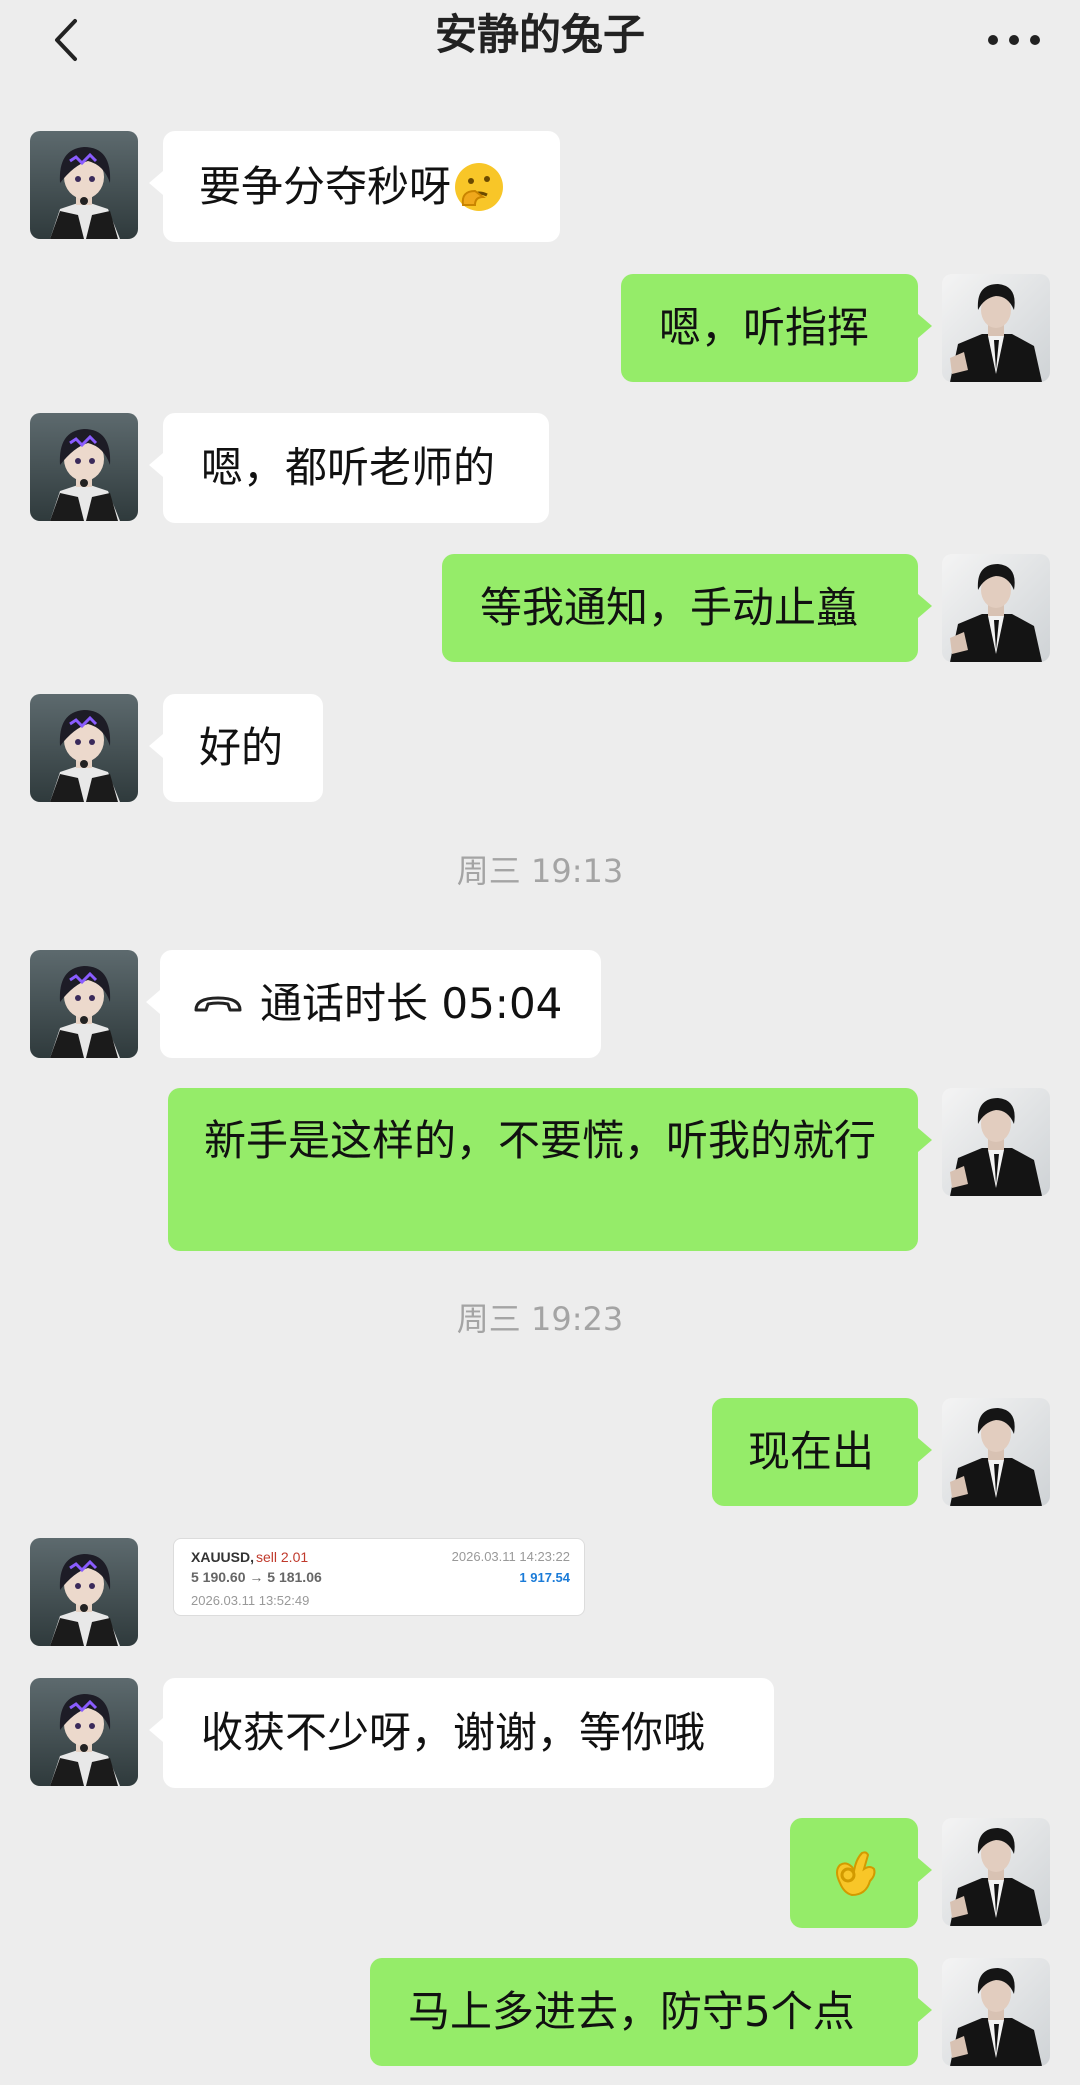 The height and width of the screenshot is (2085, 1080). I want to click on message-text: 收获不少呀，谢谢，等你哦, so click(453, 1732).